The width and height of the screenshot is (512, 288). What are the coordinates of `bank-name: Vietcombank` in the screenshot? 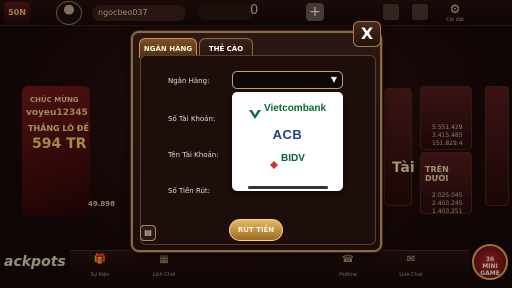 It's located at (295, 108).